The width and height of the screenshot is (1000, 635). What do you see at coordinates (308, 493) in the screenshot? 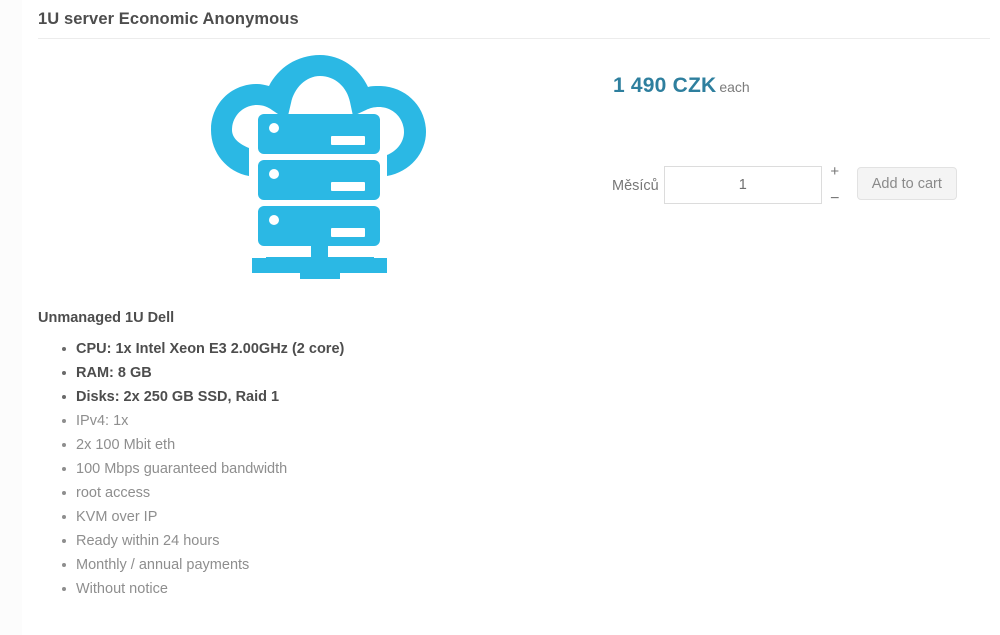
I see `spec-list-item: root access` at bounding box center [308, 493].